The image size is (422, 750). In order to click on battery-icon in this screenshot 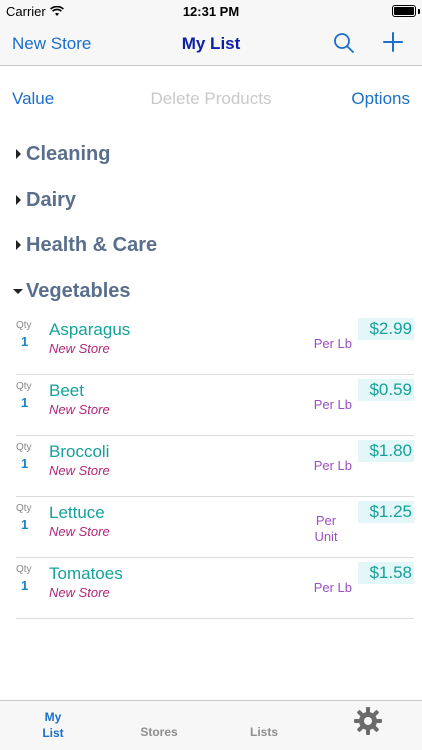, I will do `click(404, 11)`.